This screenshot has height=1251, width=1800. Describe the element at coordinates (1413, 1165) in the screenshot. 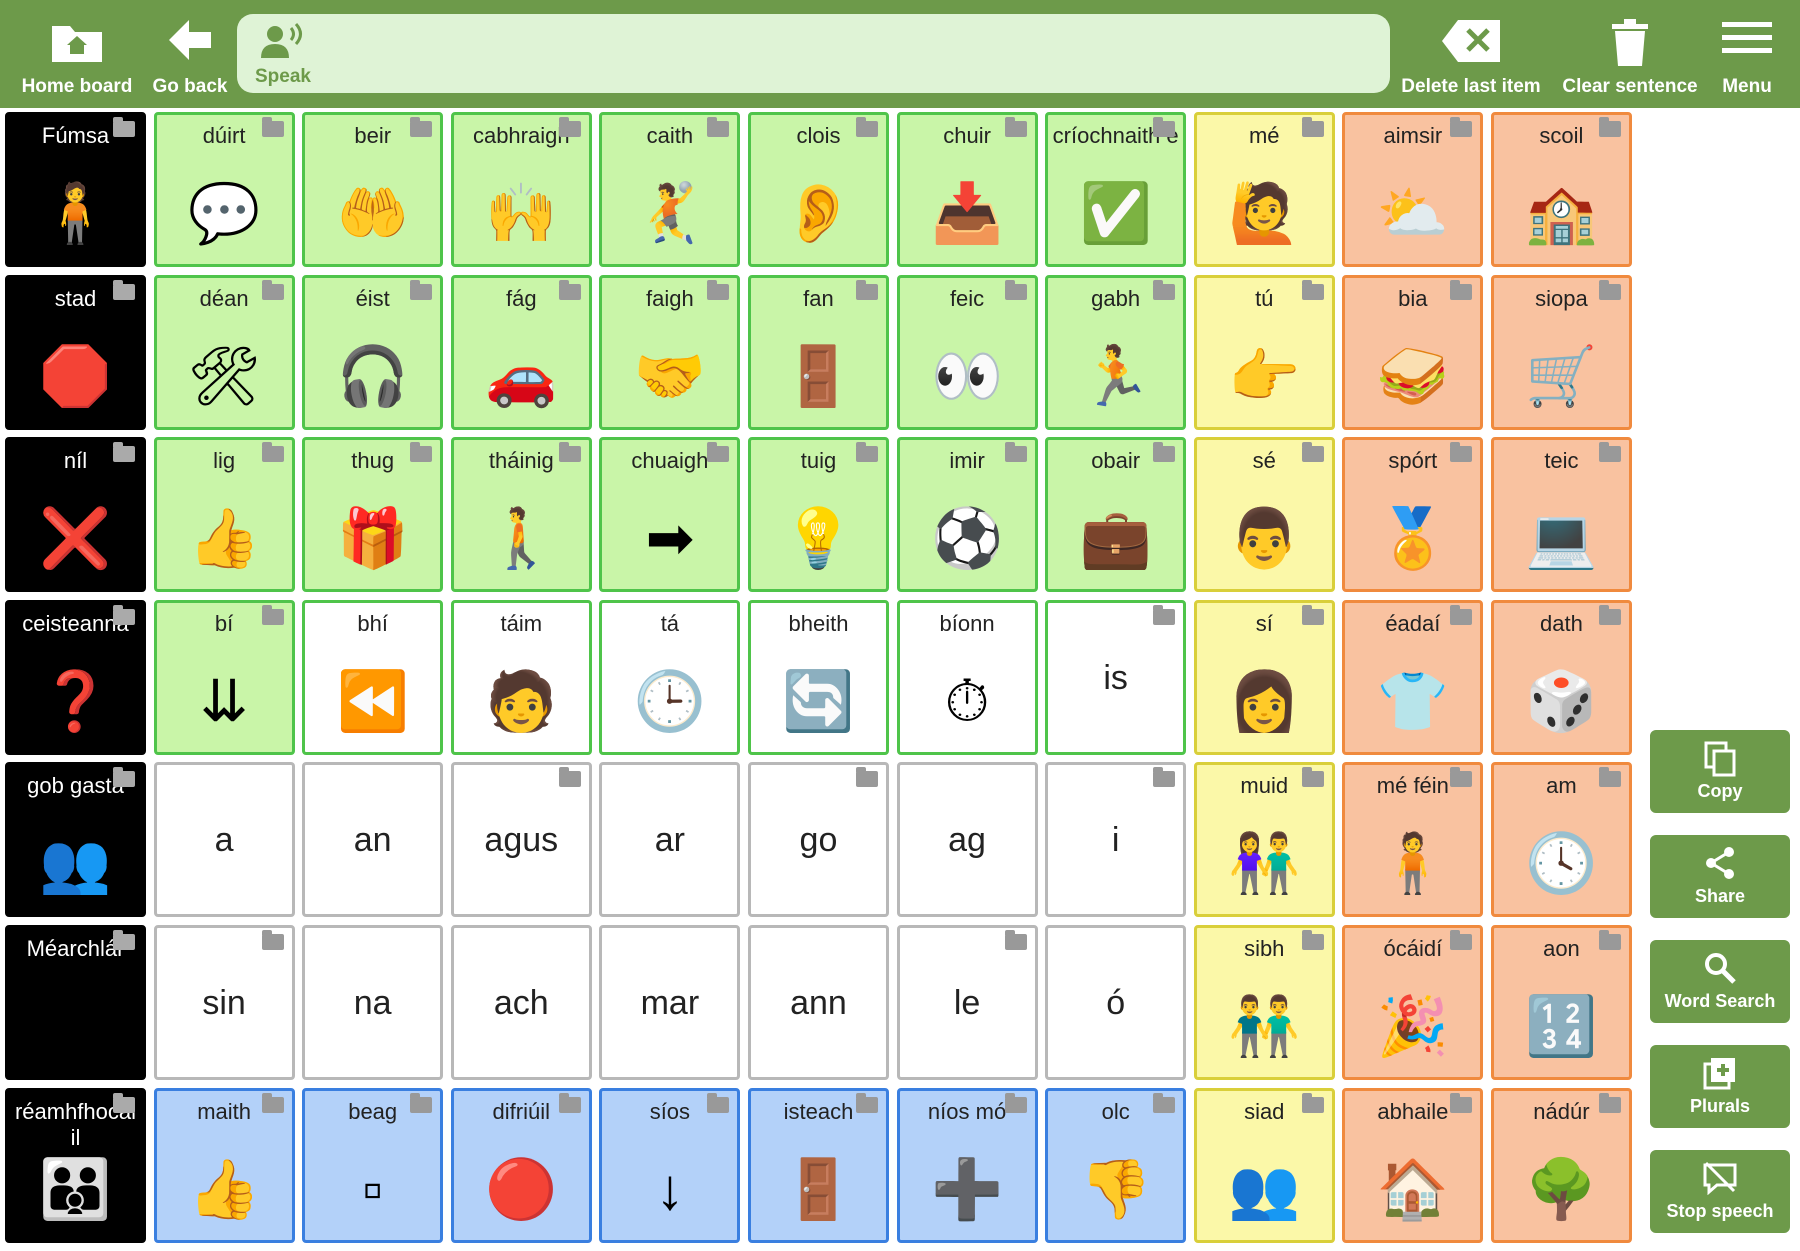

I see `grid-cell-6-9: abhaile 🏠` at that location.